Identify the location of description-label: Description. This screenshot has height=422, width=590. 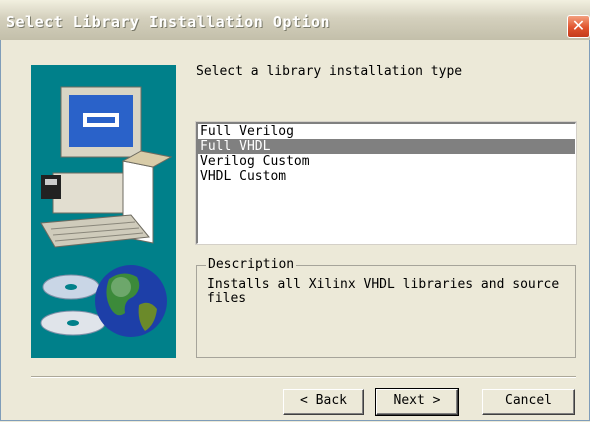
(251, 264).